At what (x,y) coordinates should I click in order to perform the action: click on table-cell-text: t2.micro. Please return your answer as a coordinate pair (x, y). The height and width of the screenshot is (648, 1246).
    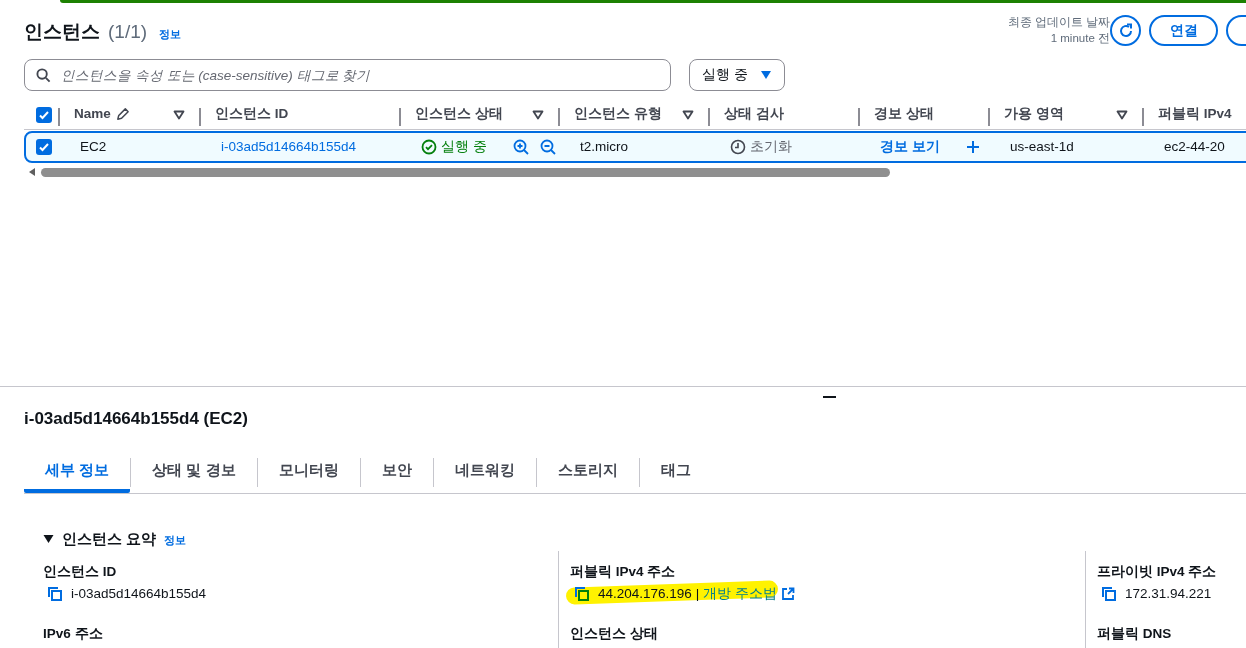
    Looking at the image, I should click on (604, 146).